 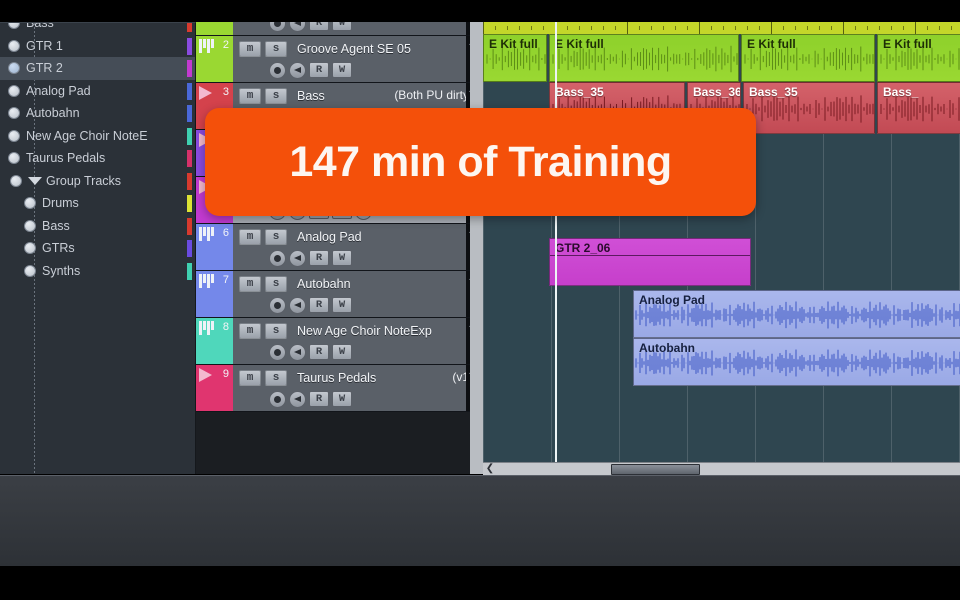 What do you see at coordinates (214, 247) in the screenshot?
I see `track-color-column: 6` at bounding box center [214, 247].